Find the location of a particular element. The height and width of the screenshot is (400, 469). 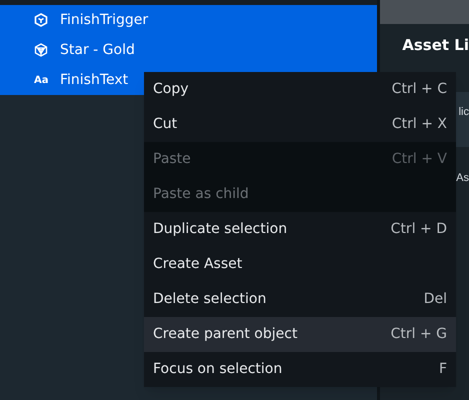

shortcut-label: Ctrl + D is located at coordinates (418, 229).